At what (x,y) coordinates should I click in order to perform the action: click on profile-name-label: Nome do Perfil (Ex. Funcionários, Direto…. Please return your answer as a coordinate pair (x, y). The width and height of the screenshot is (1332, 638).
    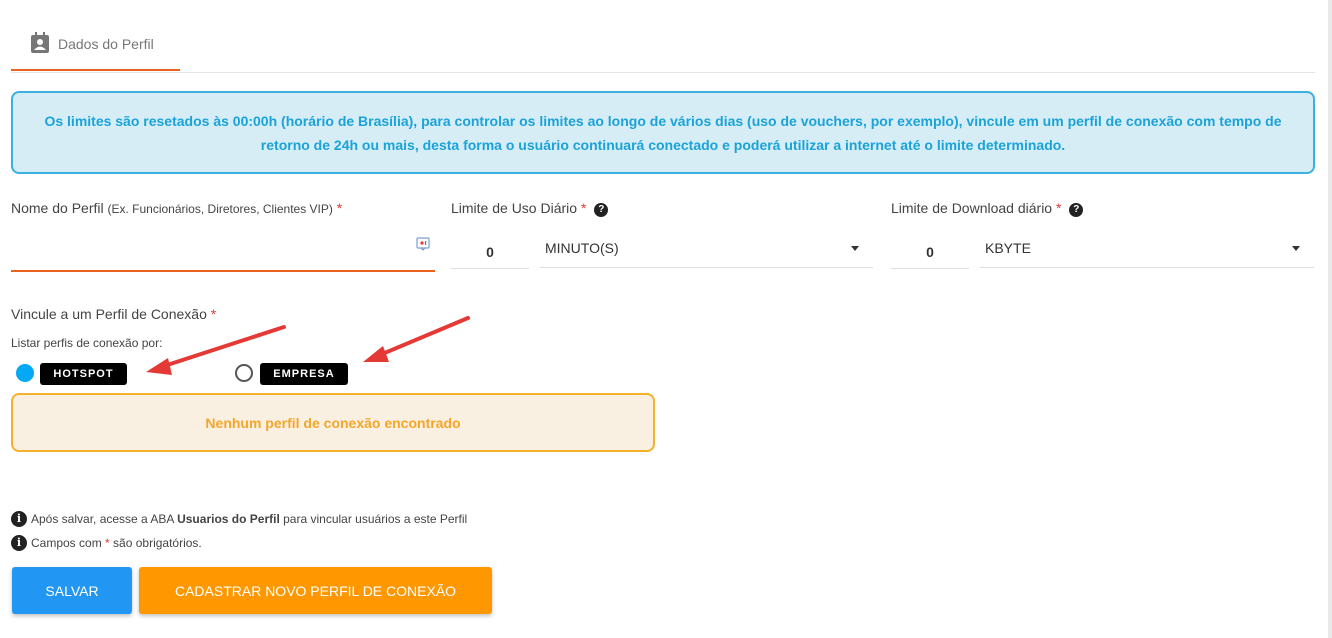
    Looking at the image, I should click on (176, 208).